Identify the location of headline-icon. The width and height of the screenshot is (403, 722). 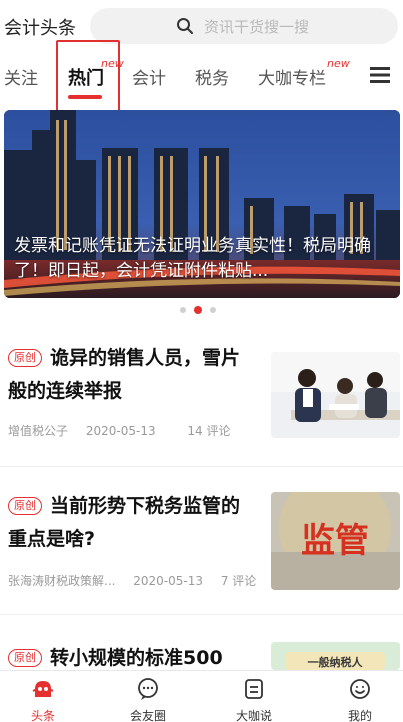
(43, 689).